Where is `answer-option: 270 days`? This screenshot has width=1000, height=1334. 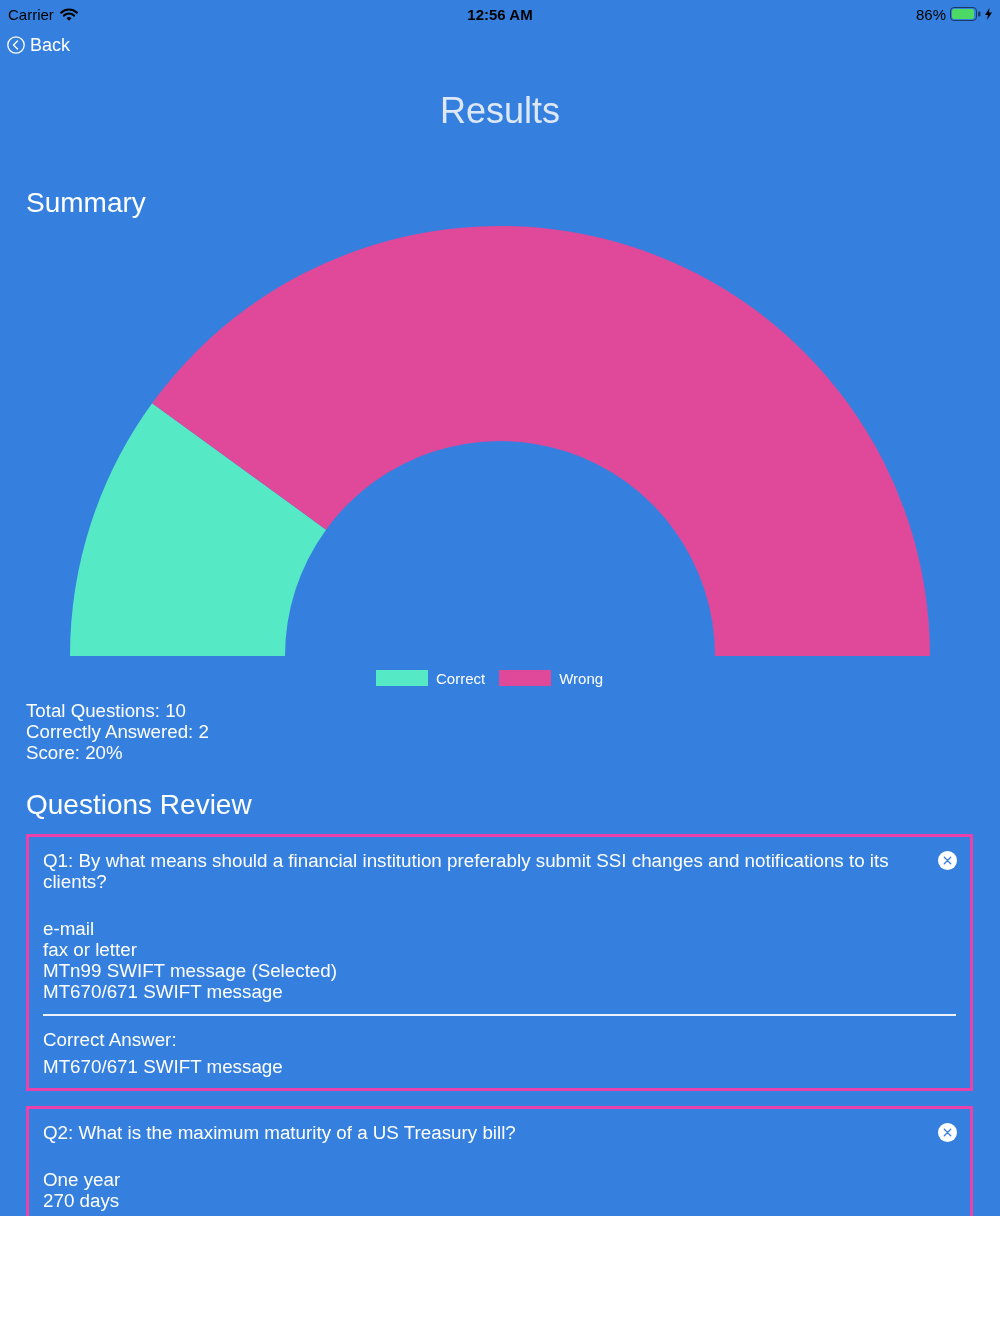
answer-option: 270 days is located at coordinates (81, 1200).